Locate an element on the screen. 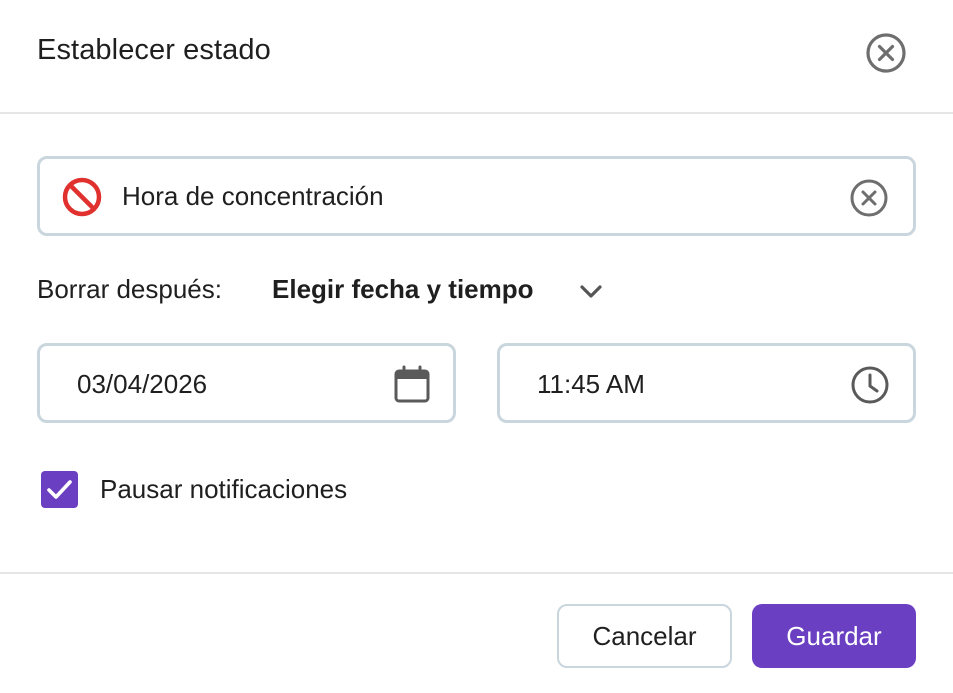 The width and height of the screenshot is (953, 693). clock-button is located at coordinates (870, 385).